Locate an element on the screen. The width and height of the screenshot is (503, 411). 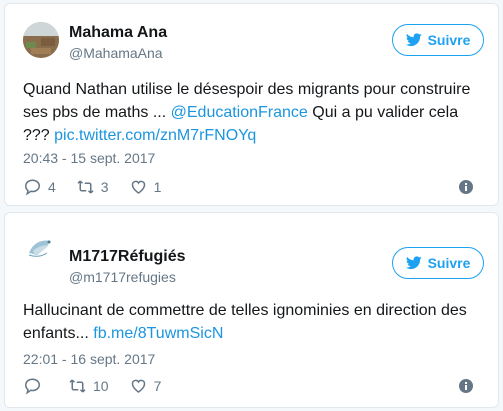
retweet-count: 10 is located at coordinates (101, 386).